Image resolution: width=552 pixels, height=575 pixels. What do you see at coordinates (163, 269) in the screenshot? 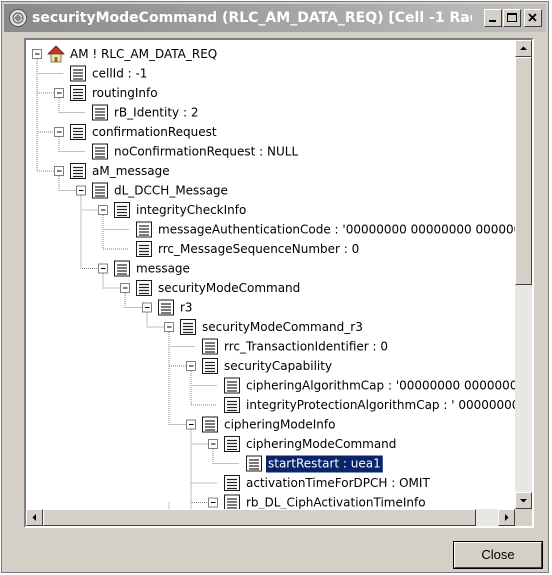
I see `tree-node-label: message` at bounding box center [163, 269].